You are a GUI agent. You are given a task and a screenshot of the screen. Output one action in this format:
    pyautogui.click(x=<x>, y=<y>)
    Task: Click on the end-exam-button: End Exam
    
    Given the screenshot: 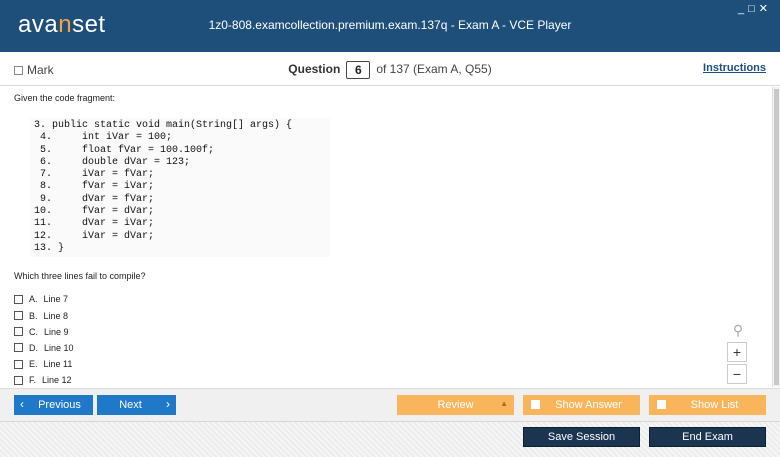 What is the action you would take?
    pyautogui.click(x=707, y=437)
    